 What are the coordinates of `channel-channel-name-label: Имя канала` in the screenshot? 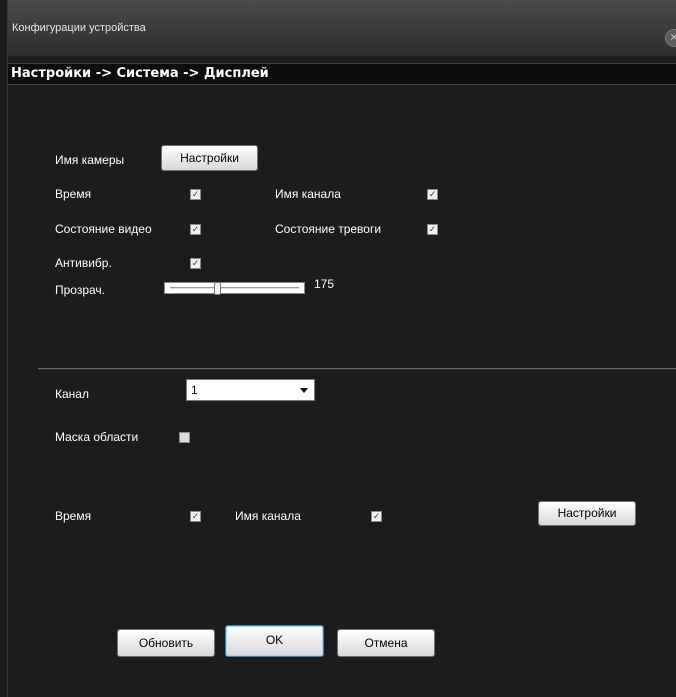 It's located at (268, 516).